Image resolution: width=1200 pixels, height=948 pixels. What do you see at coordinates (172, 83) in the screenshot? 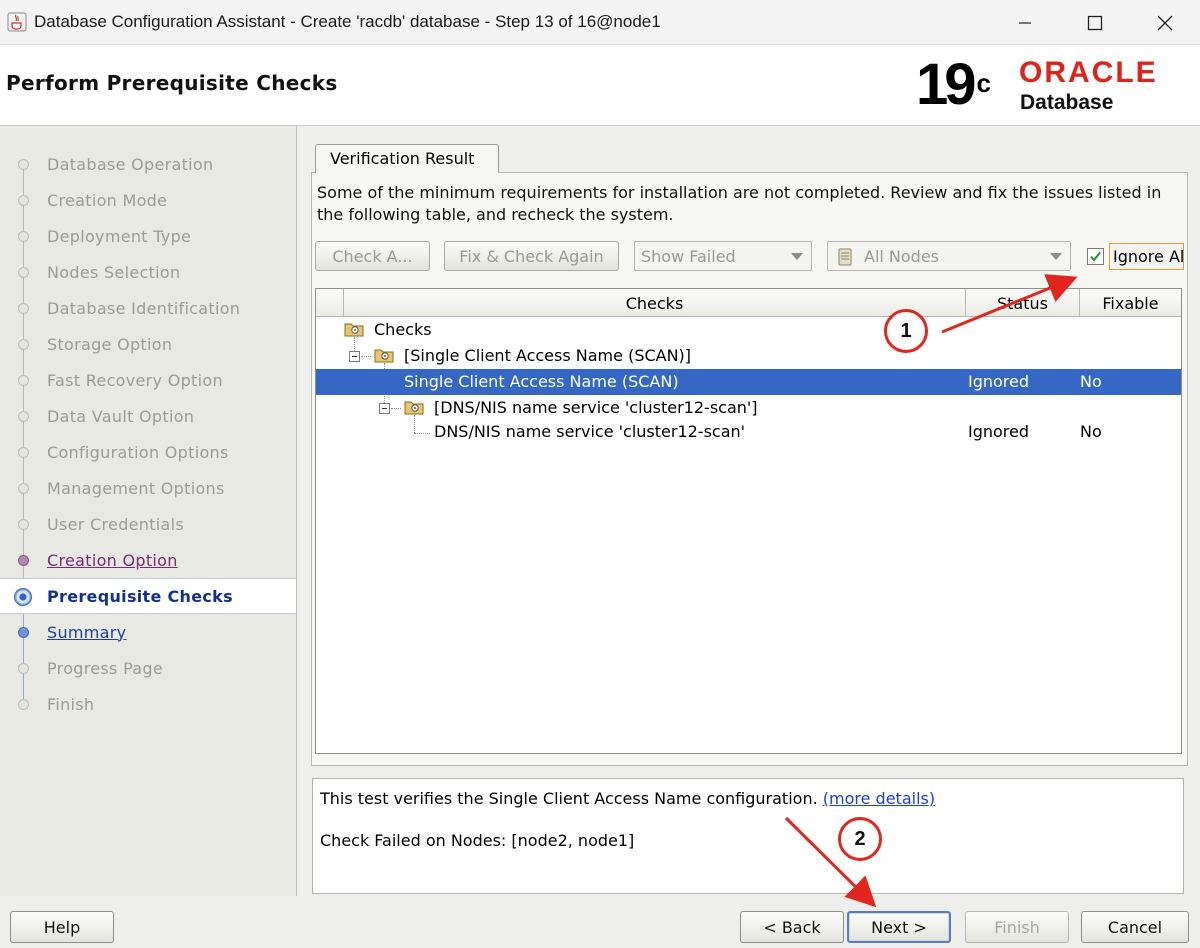
I see `page-title: Perform Prerequisite Checks` at bounding box center [172, 83].